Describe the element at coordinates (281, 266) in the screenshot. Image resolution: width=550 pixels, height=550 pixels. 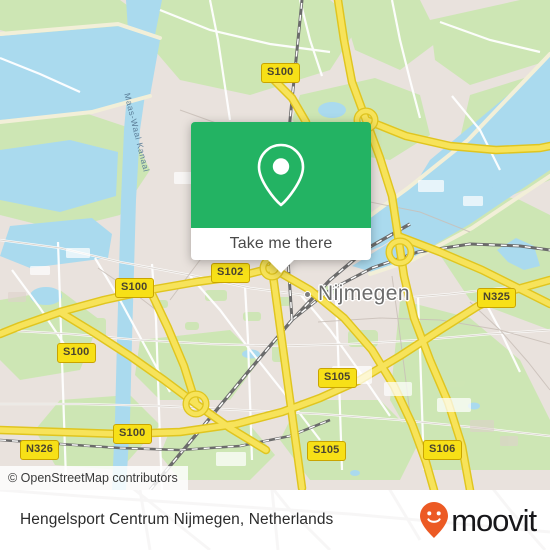
I see `popup-pointer-tail` at that location.